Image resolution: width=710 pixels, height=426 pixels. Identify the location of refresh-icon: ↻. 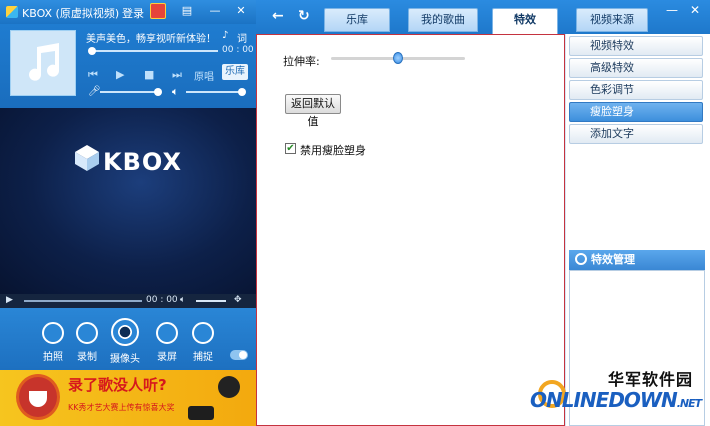
(304, 16).